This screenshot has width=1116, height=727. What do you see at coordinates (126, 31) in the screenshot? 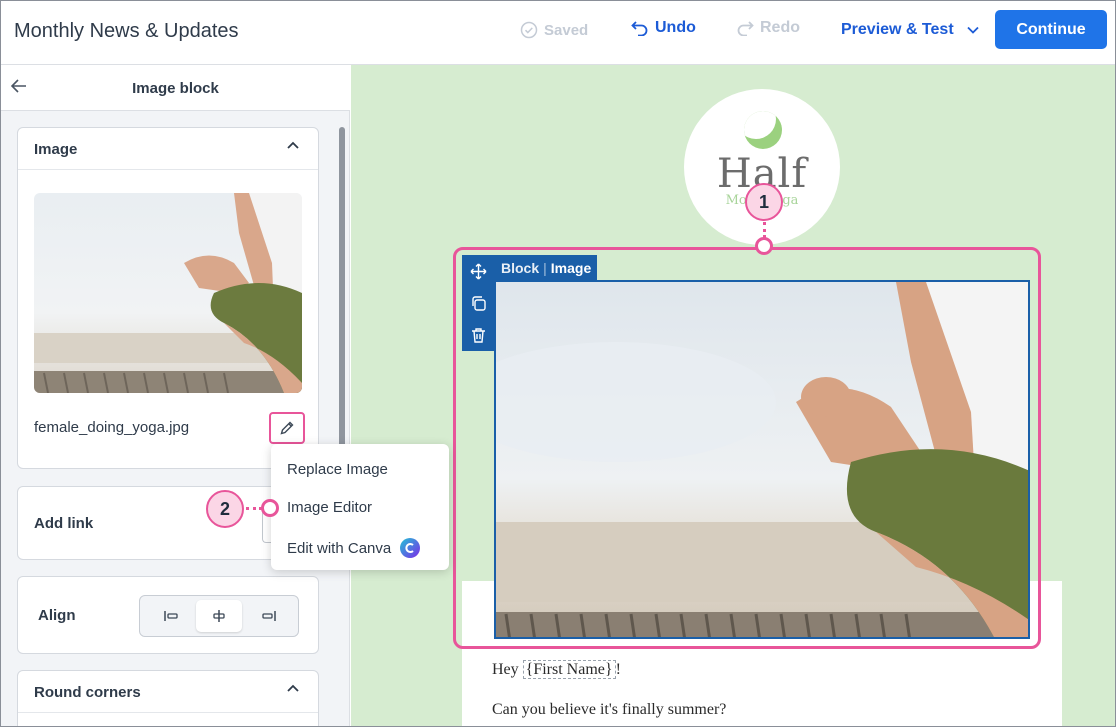
I see `campaign-title: Monthly News & Updates` at bounding box center [126, 31].